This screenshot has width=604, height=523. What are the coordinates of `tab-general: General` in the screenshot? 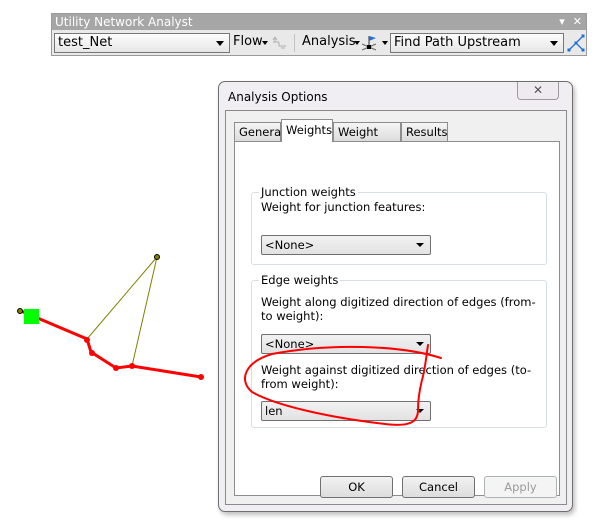 It's located at (259, 131).